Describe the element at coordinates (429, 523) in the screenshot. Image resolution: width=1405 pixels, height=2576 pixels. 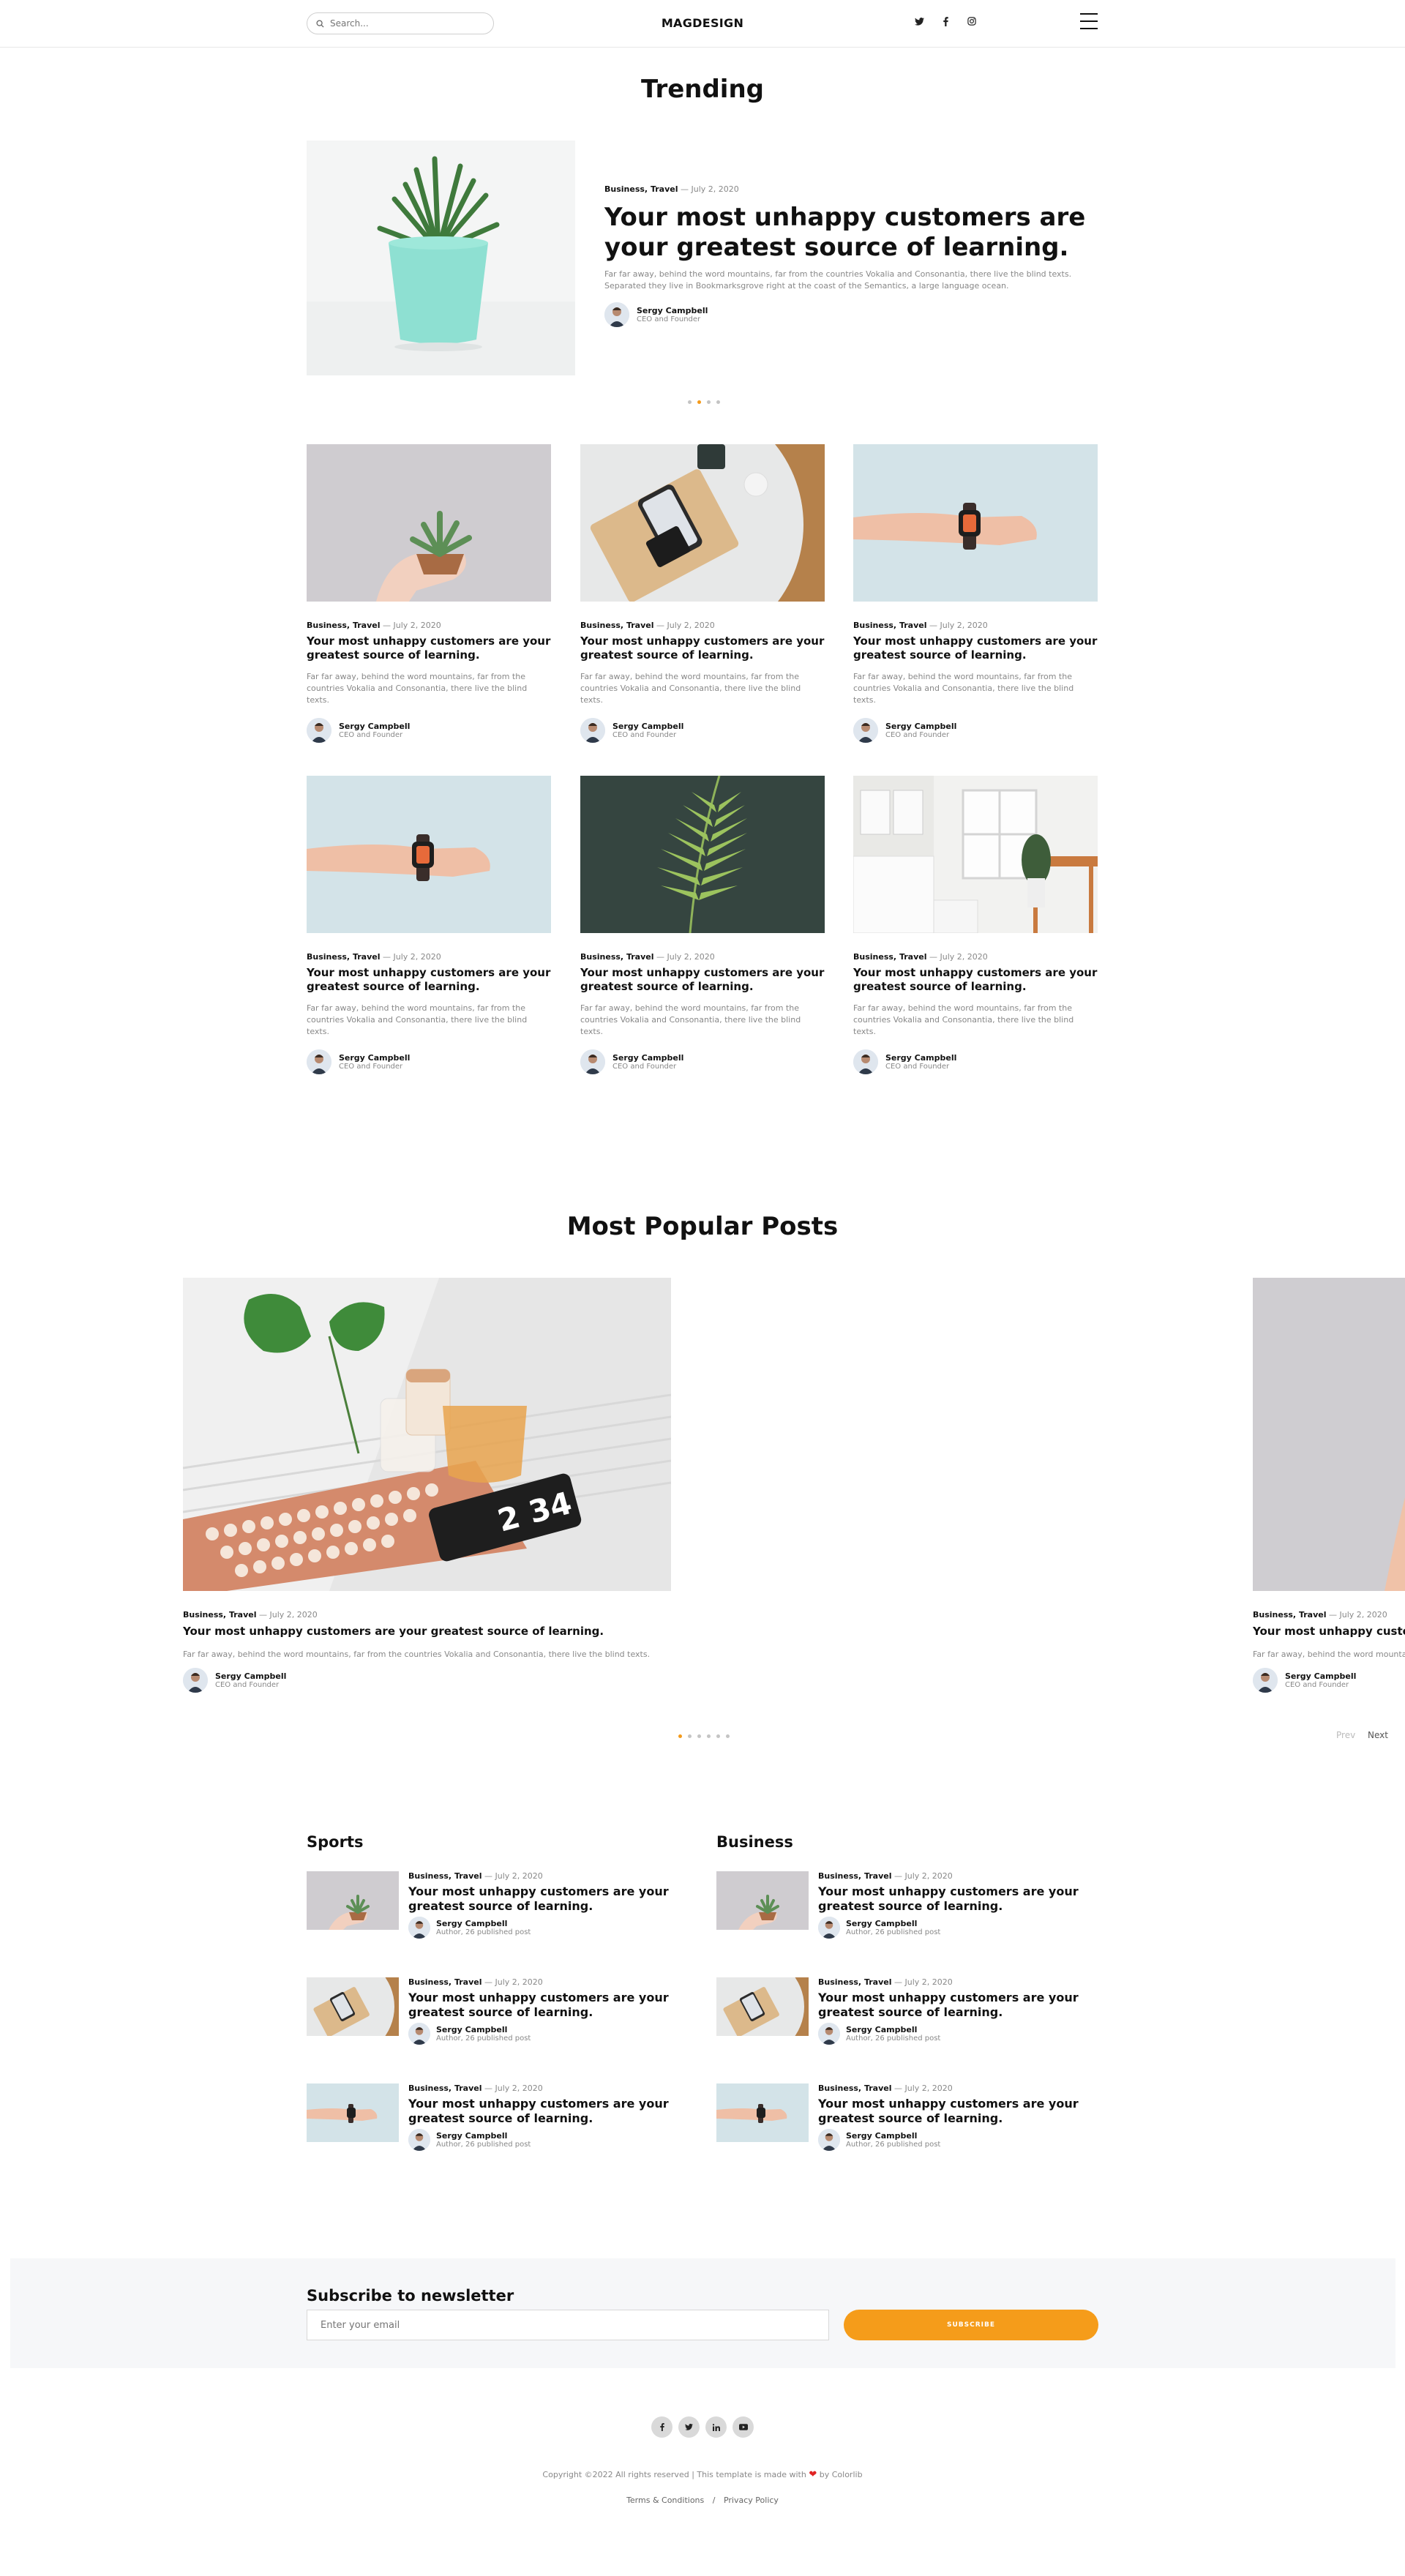
I see `card-image-hand-succulent` at that location.